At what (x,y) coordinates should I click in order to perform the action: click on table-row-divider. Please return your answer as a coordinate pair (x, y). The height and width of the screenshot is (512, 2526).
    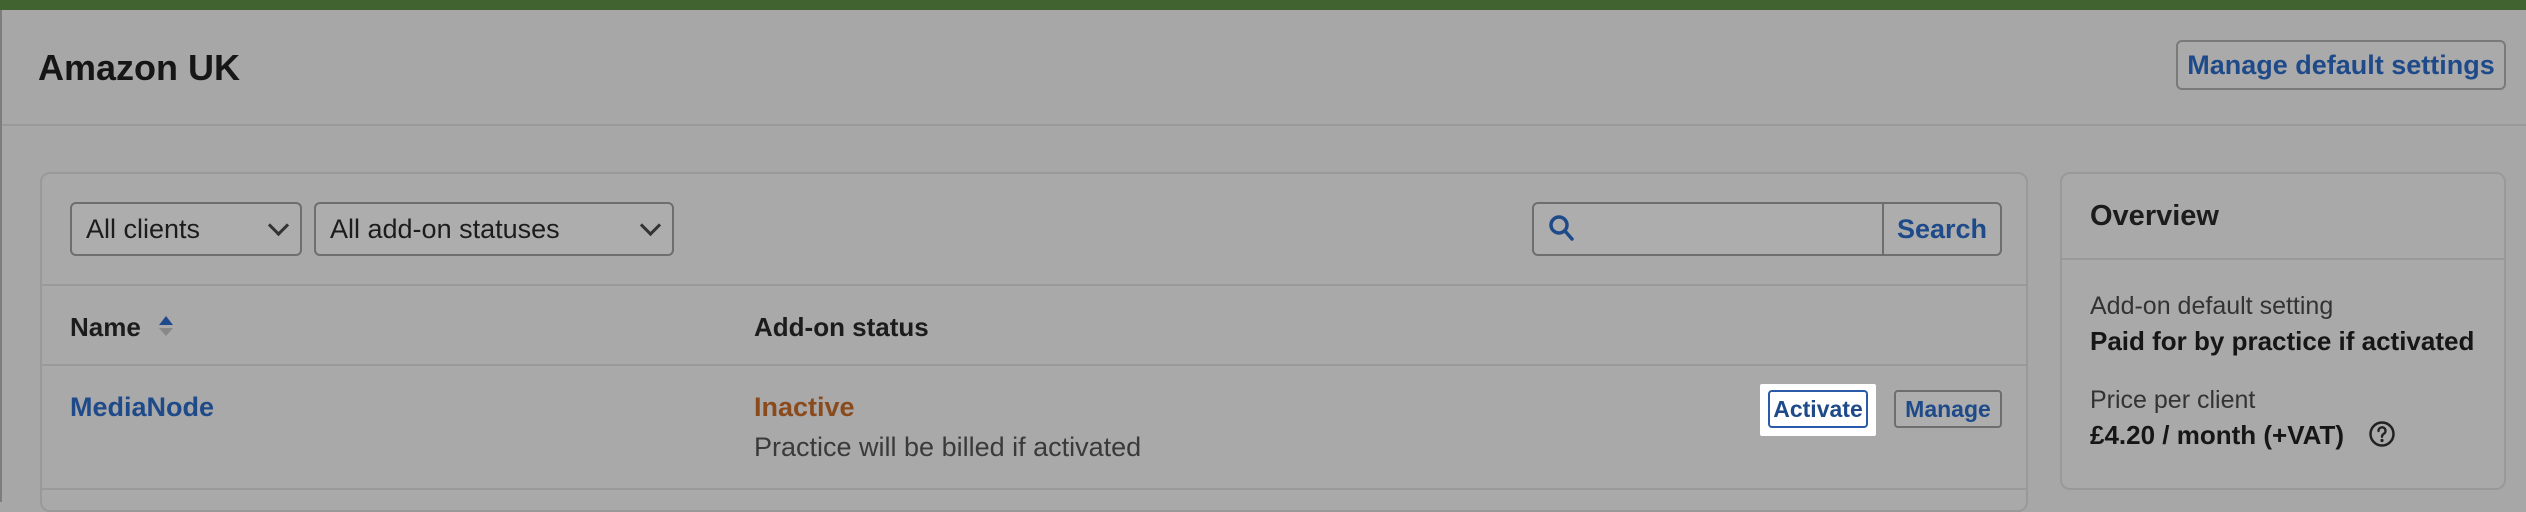
    Looking at the image, I should click on (1034, 489).